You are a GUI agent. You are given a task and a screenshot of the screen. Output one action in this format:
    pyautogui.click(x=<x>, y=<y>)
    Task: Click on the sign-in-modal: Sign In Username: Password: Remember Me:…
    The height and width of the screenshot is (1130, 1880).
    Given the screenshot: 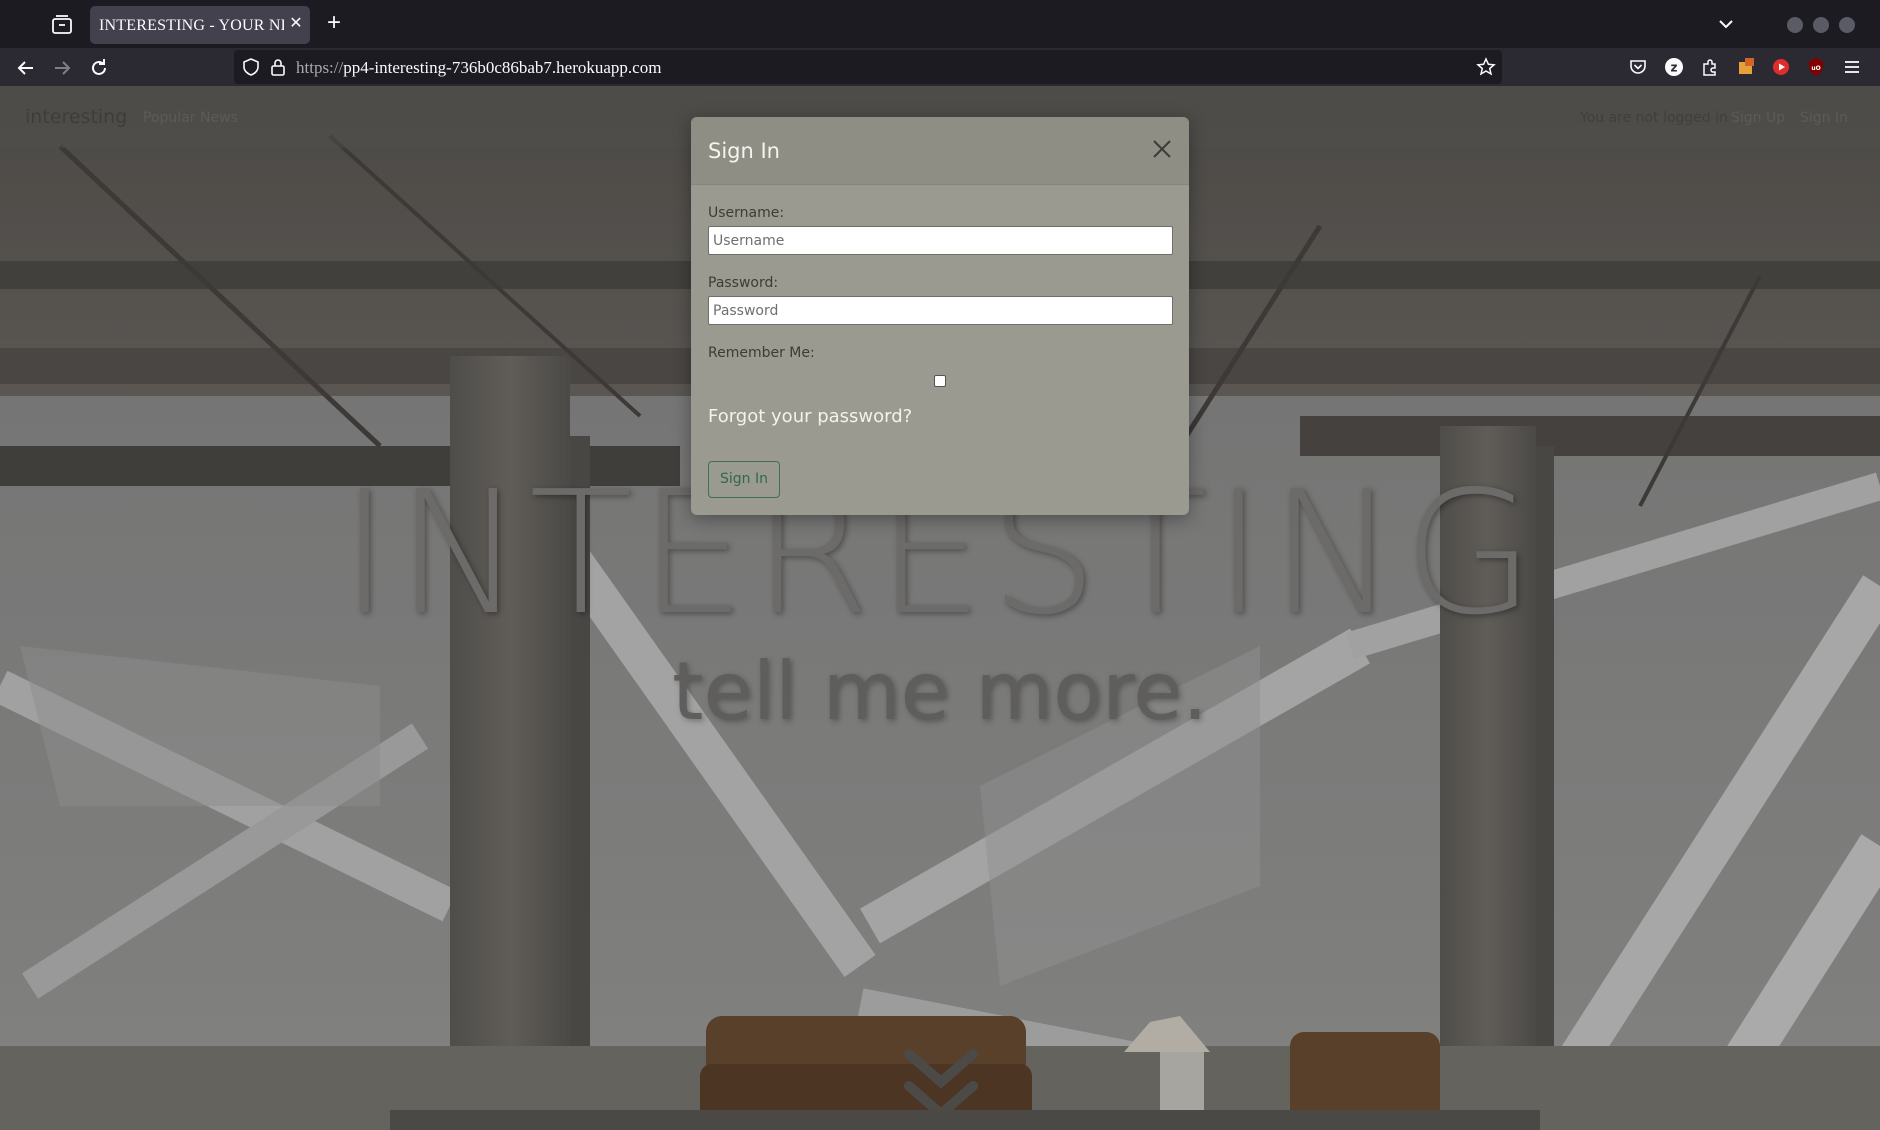 What is the action you would take?
    pyautogui.click(x=940, y=316)
    